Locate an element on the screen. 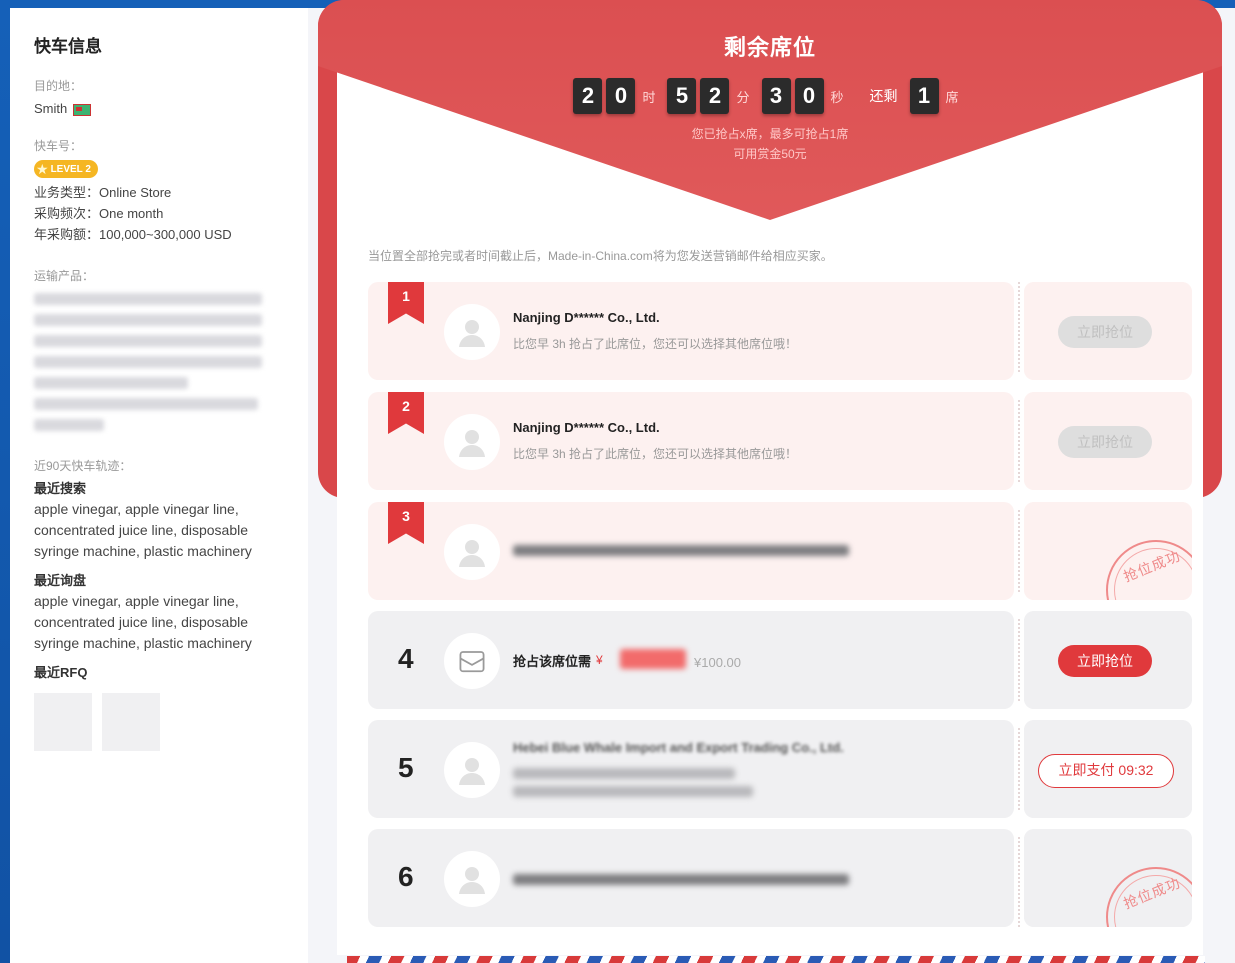 This screenshot has width=1235, height=963. member-label: 快车号： is located at coordinates (58, 146).